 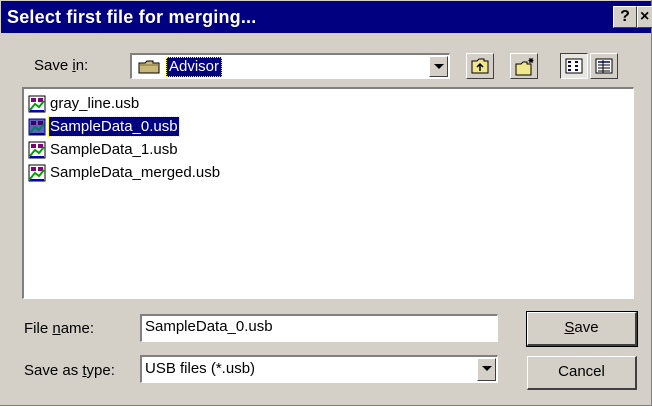 I want to click on folder-icon, so click(x=149, y=67).